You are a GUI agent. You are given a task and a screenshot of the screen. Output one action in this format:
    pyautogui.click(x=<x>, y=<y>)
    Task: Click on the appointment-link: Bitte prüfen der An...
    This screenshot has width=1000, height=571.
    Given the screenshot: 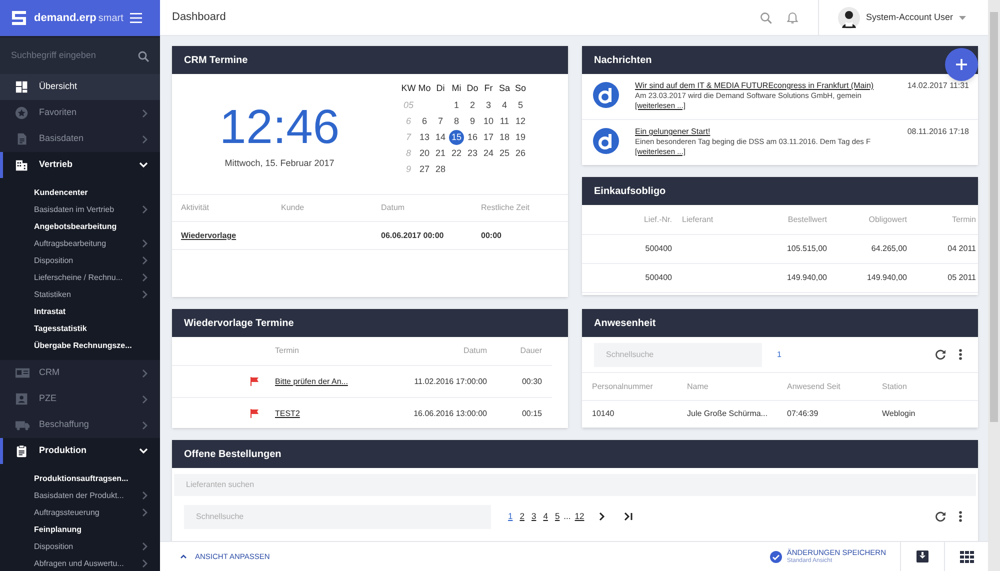 What is the action you would take?
    pyautogui.click(x=307, y=382)
    